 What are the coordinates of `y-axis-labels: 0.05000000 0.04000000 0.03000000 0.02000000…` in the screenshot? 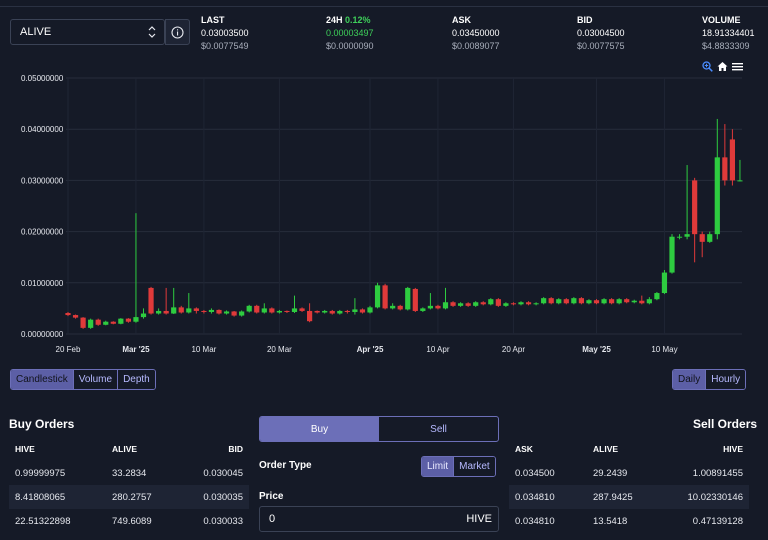 It's located at (42, 206).